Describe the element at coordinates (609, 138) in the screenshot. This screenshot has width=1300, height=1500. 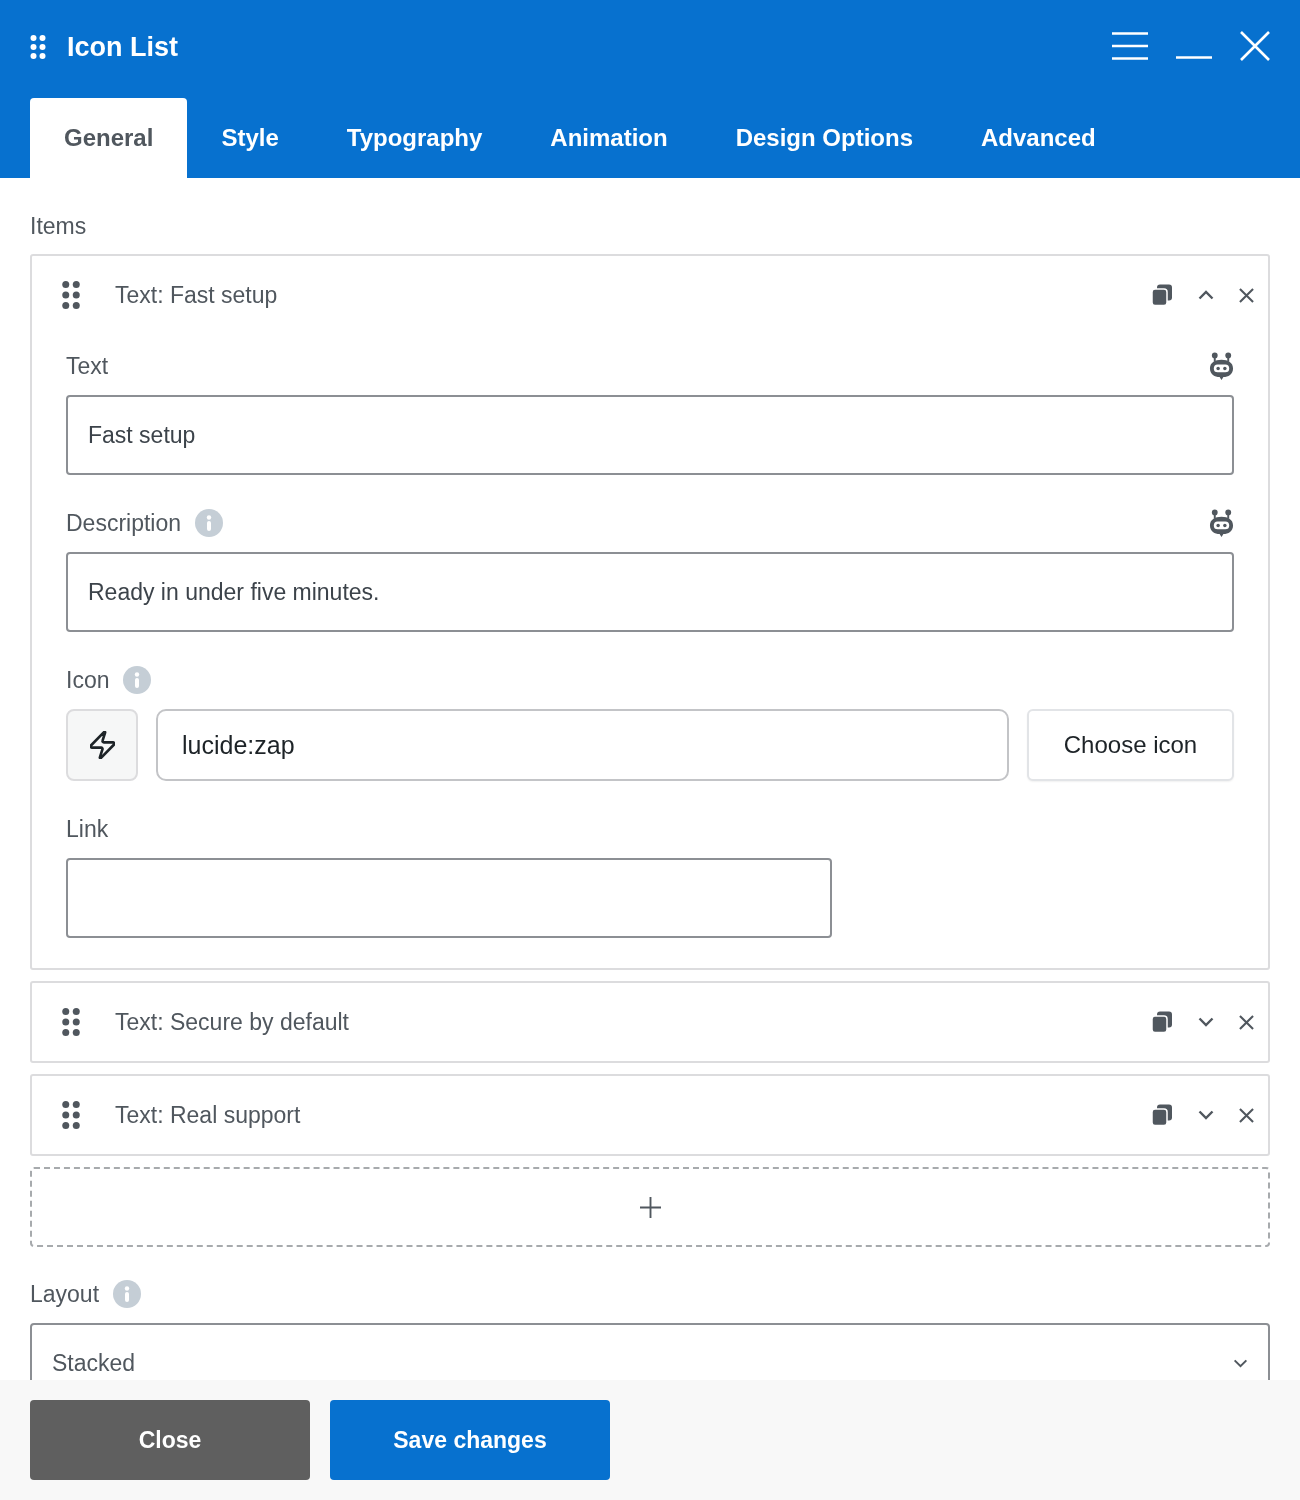
I see `tab: Animation` at that location.